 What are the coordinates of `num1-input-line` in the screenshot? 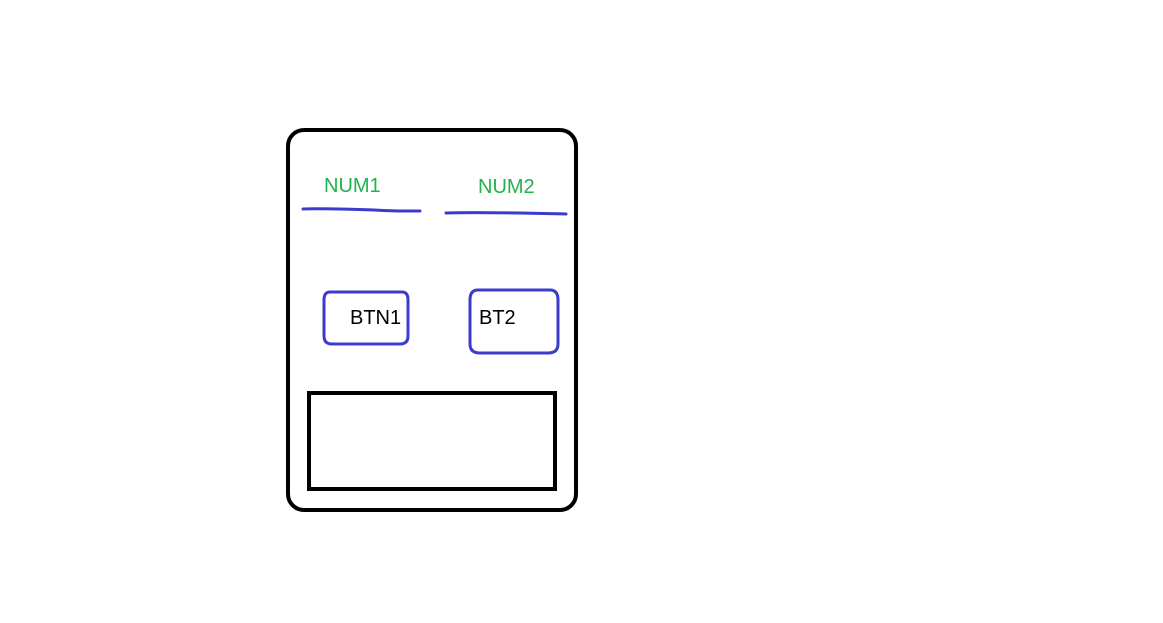 It's located at (361, 210).